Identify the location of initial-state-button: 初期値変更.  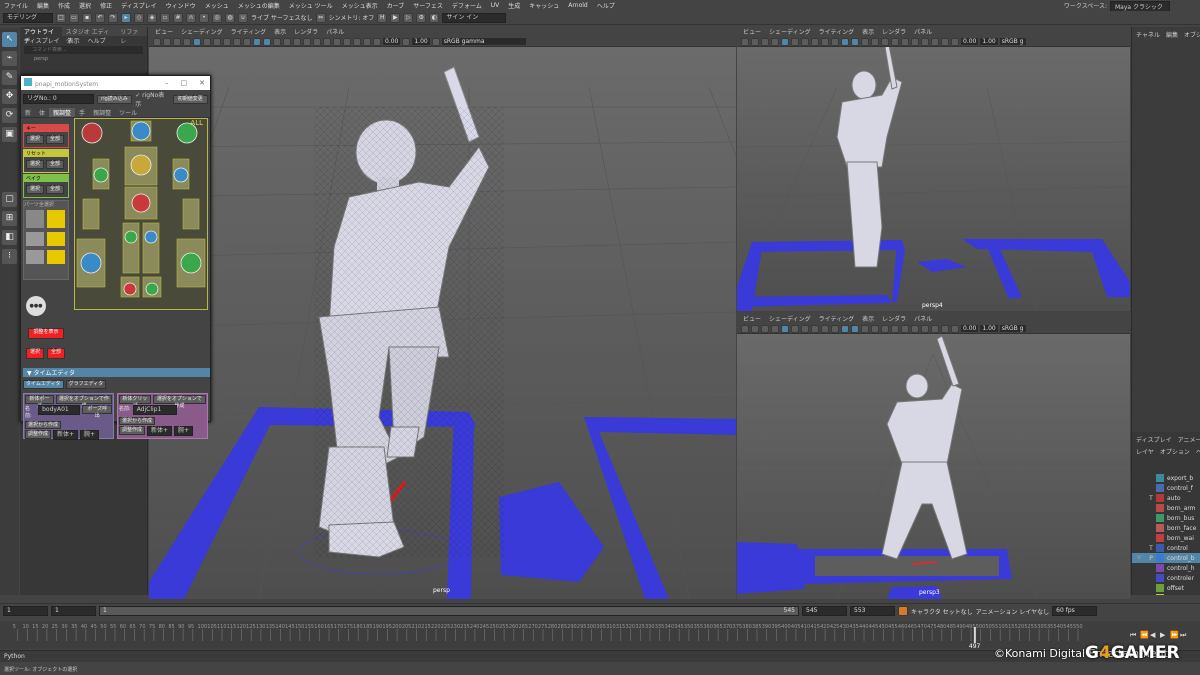
(190, 99).